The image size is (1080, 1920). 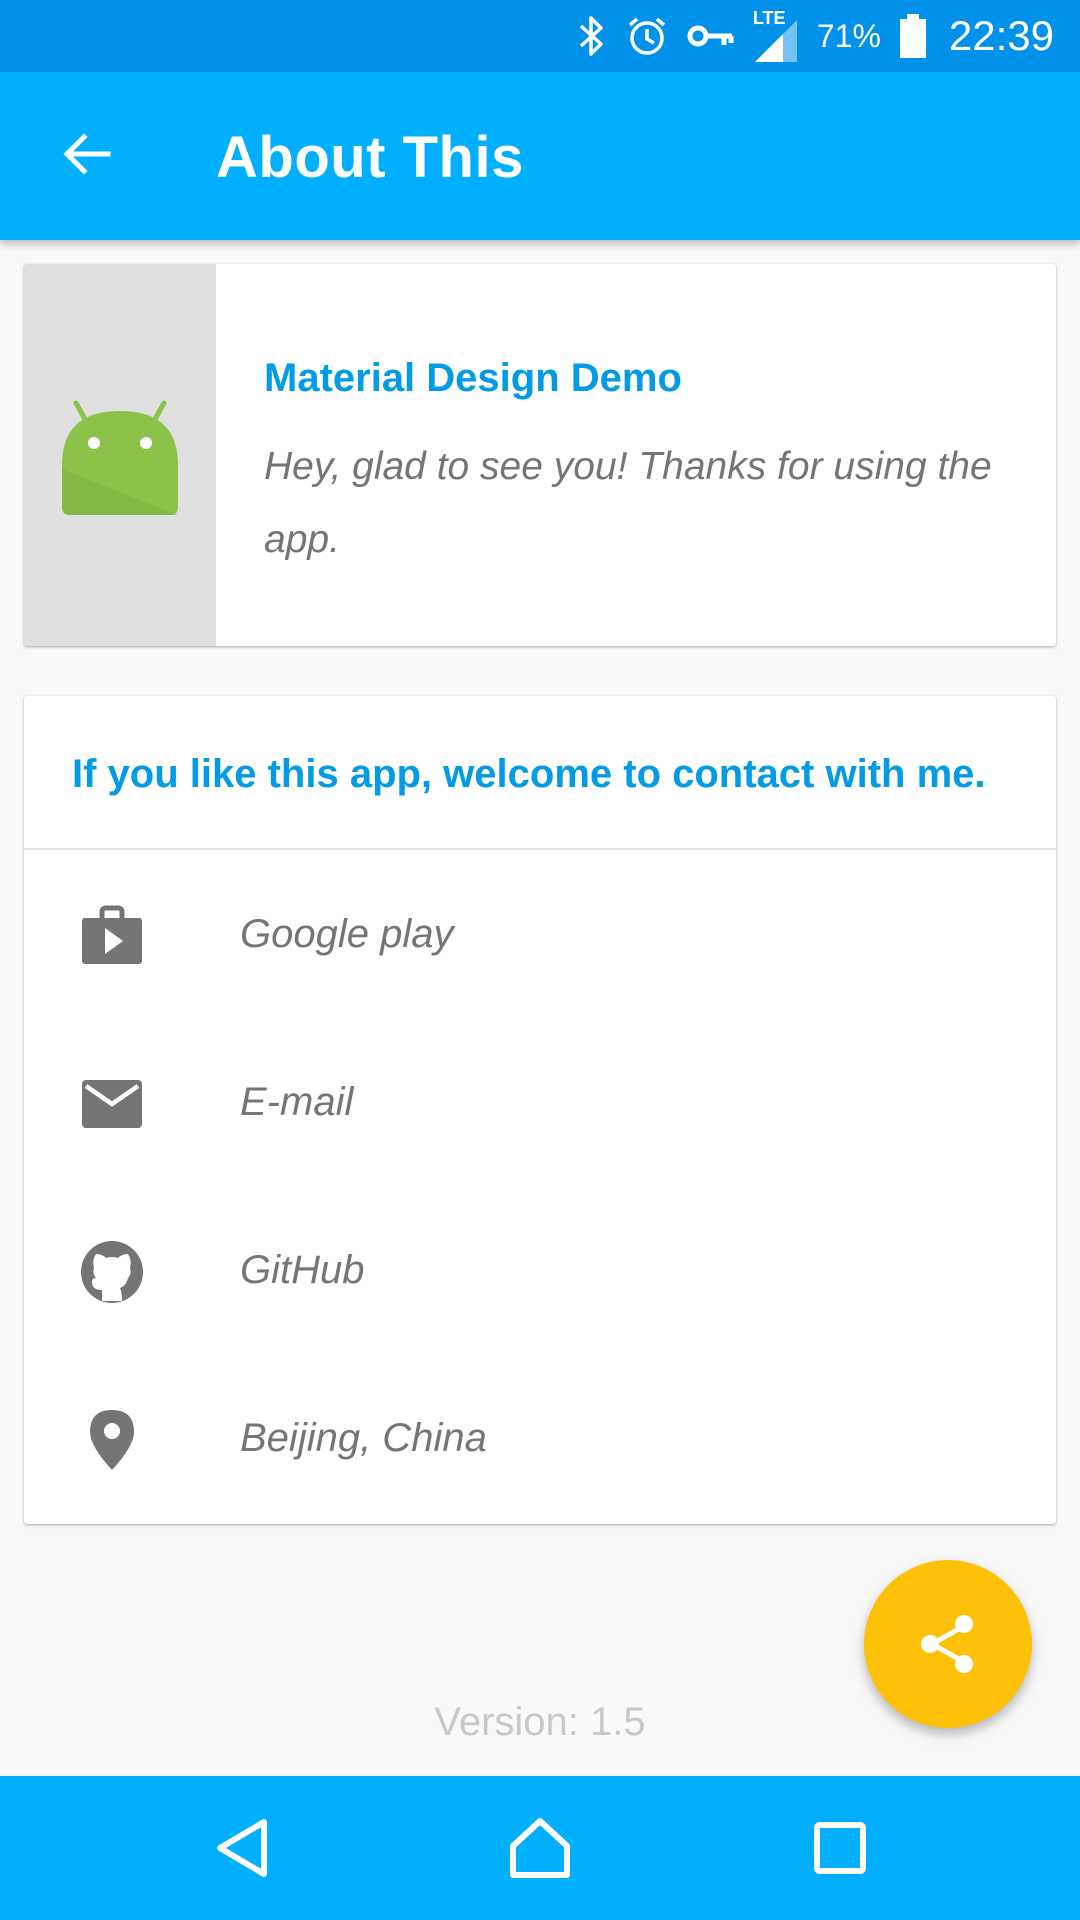 What do you see at coordinates (370, 157) in the screenshot?
I see `page-title: About This` at bounding box center [370, 157].